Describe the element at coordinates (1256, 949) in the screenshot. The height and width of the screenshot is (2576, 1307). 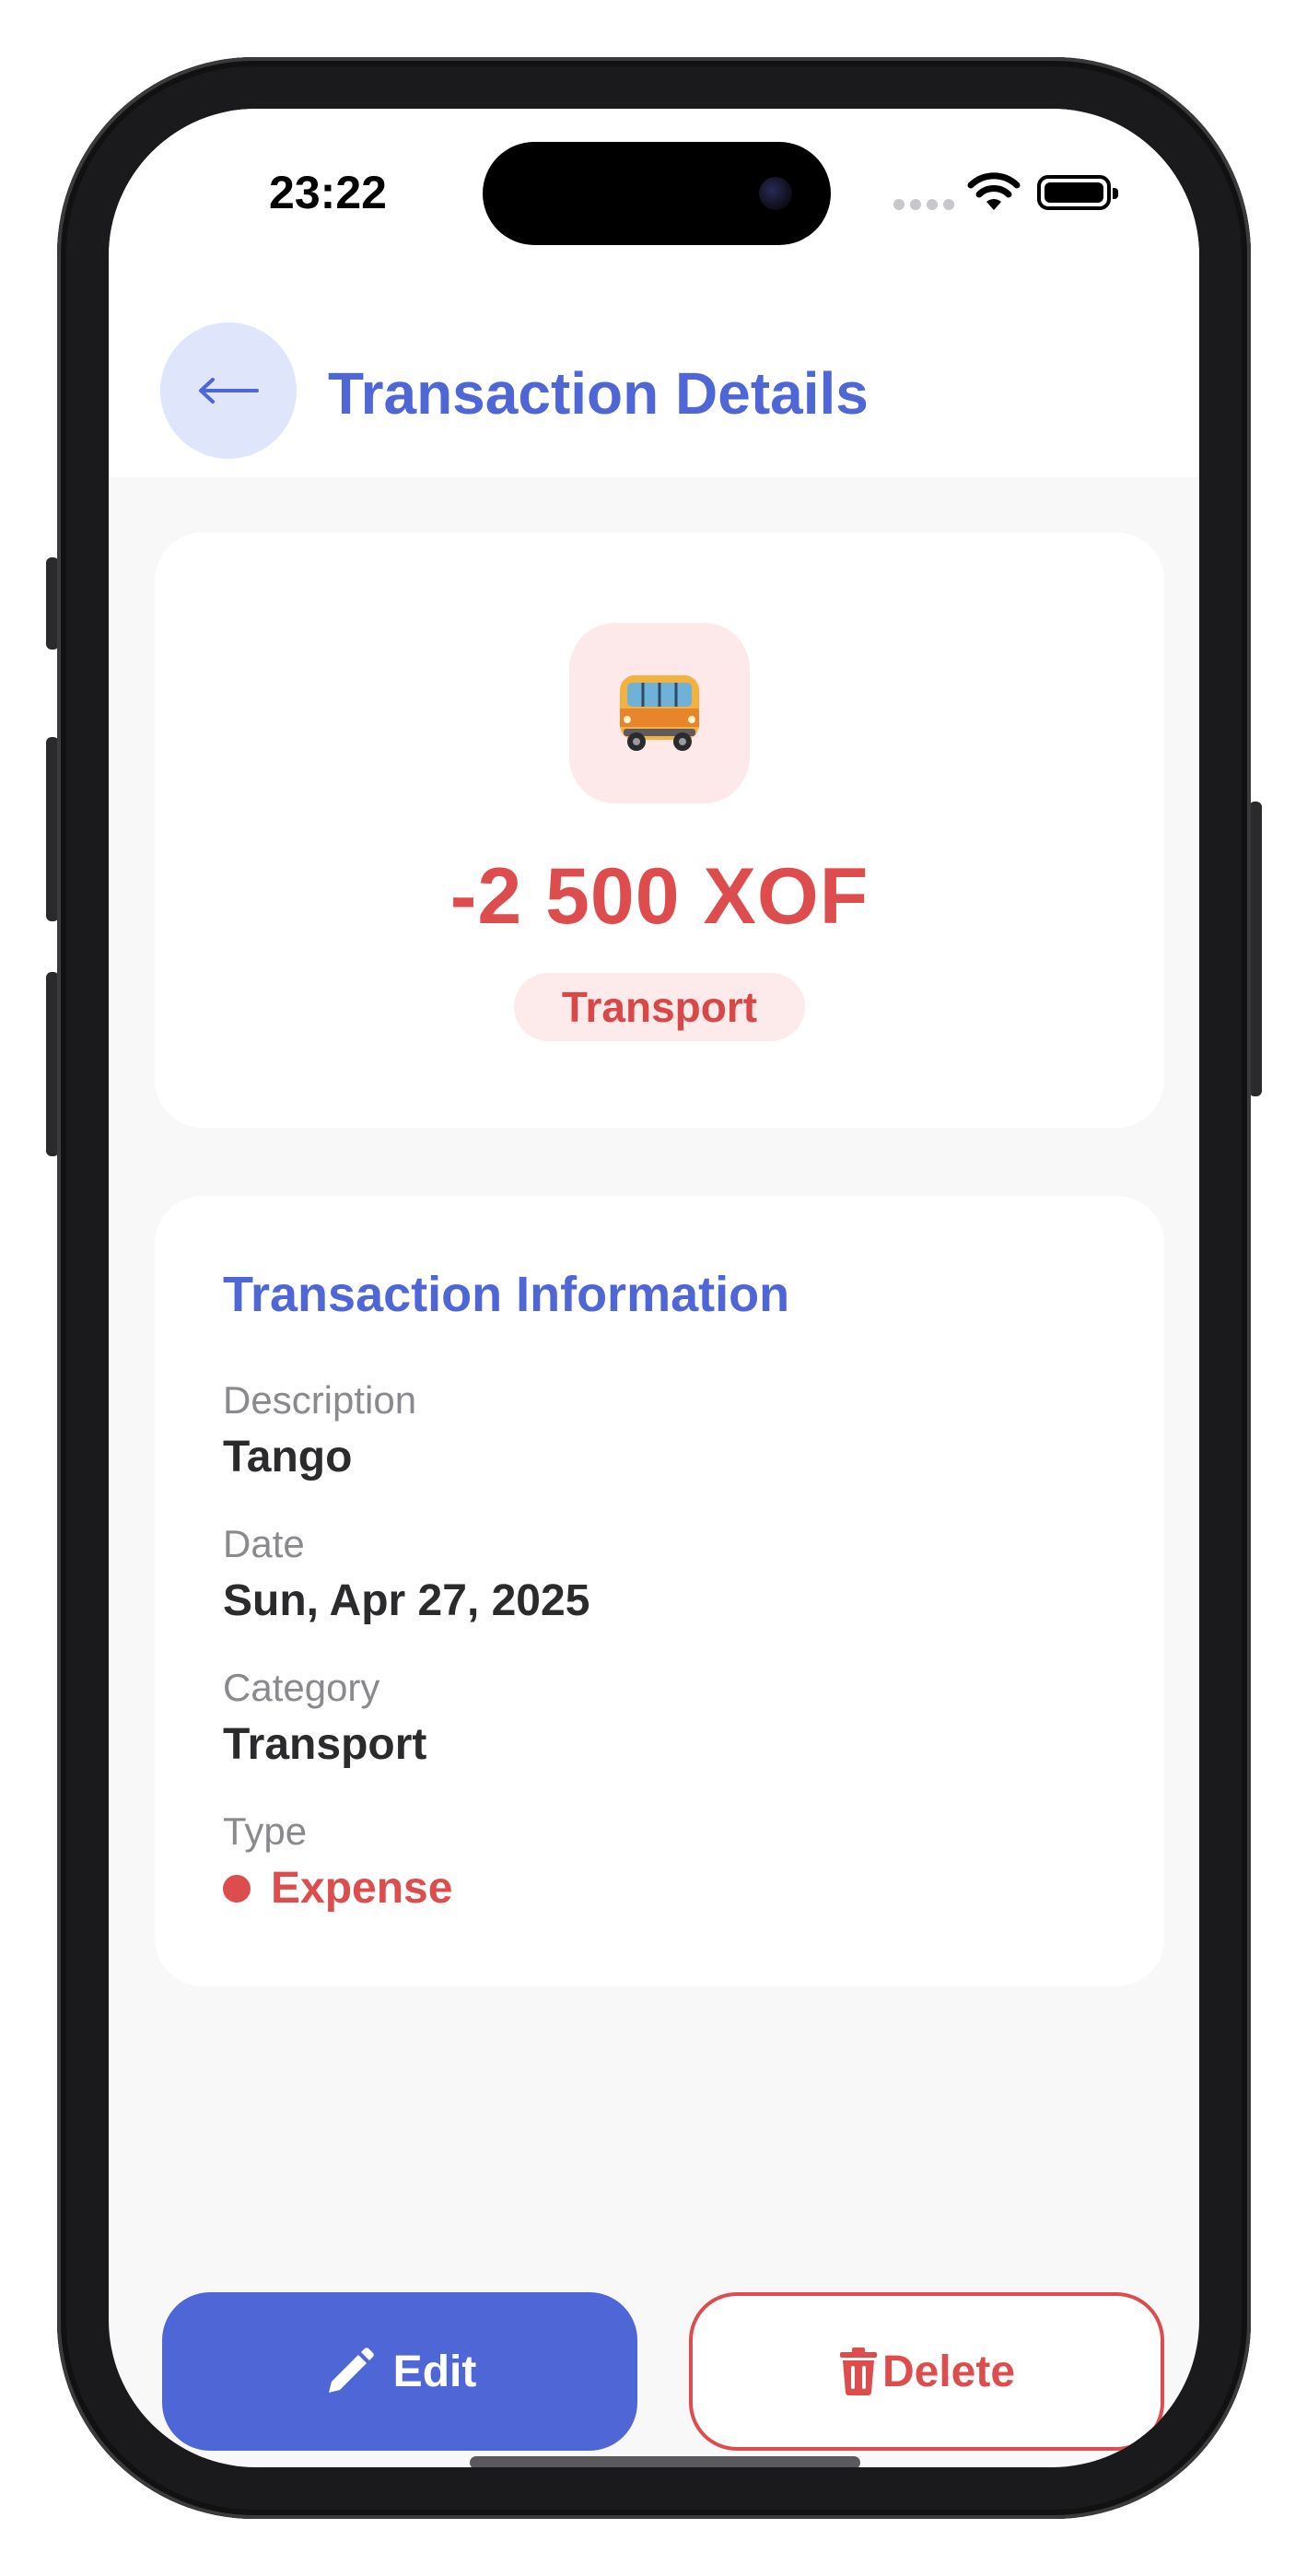
I see `power-button` at that location.